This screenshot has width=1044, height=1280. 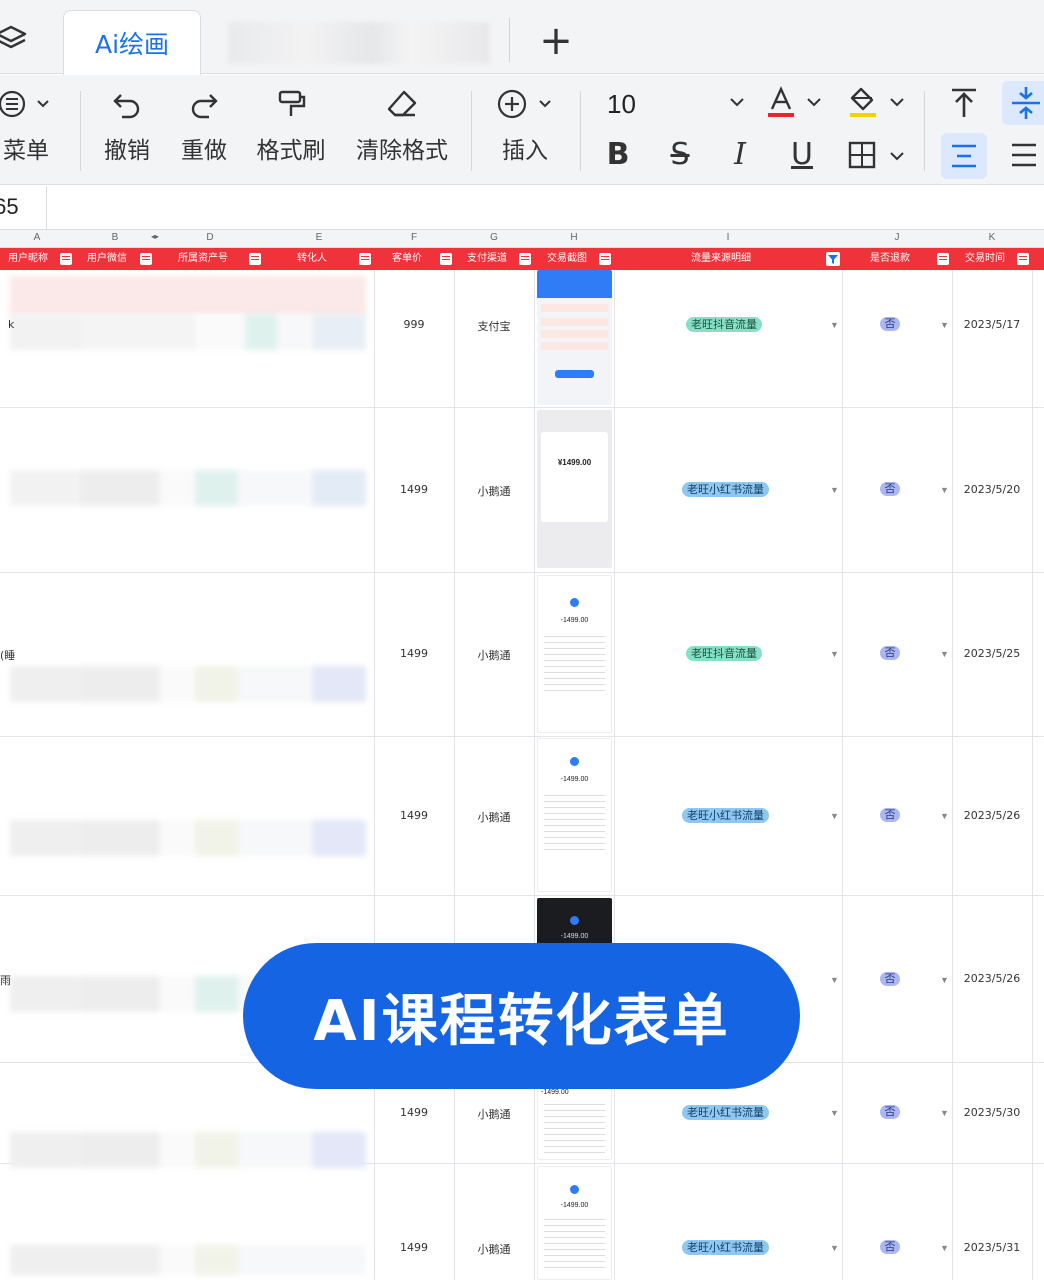 What do you see at coordinates (567, 259) in the screenshot?
I see `header-cell: 交易截图` at bounding box center [567, 259].